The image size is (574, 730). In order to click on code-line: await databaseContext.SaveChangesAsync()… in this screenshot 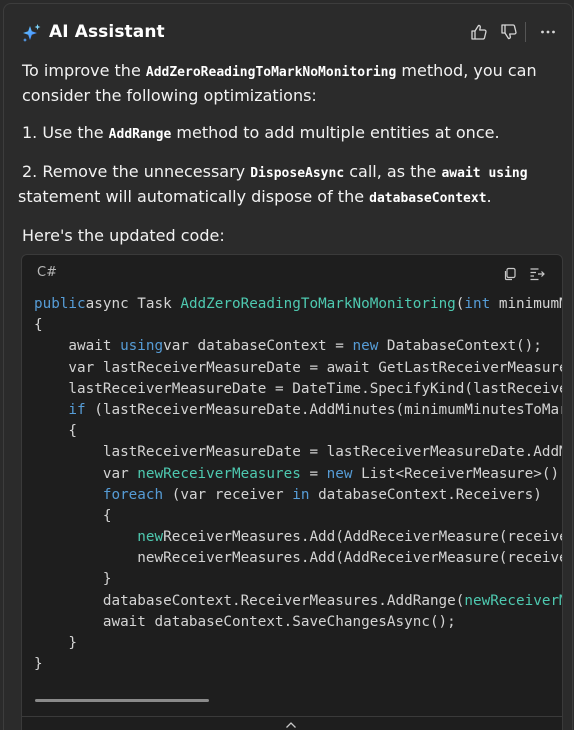, I will do `click(298, 622)`.